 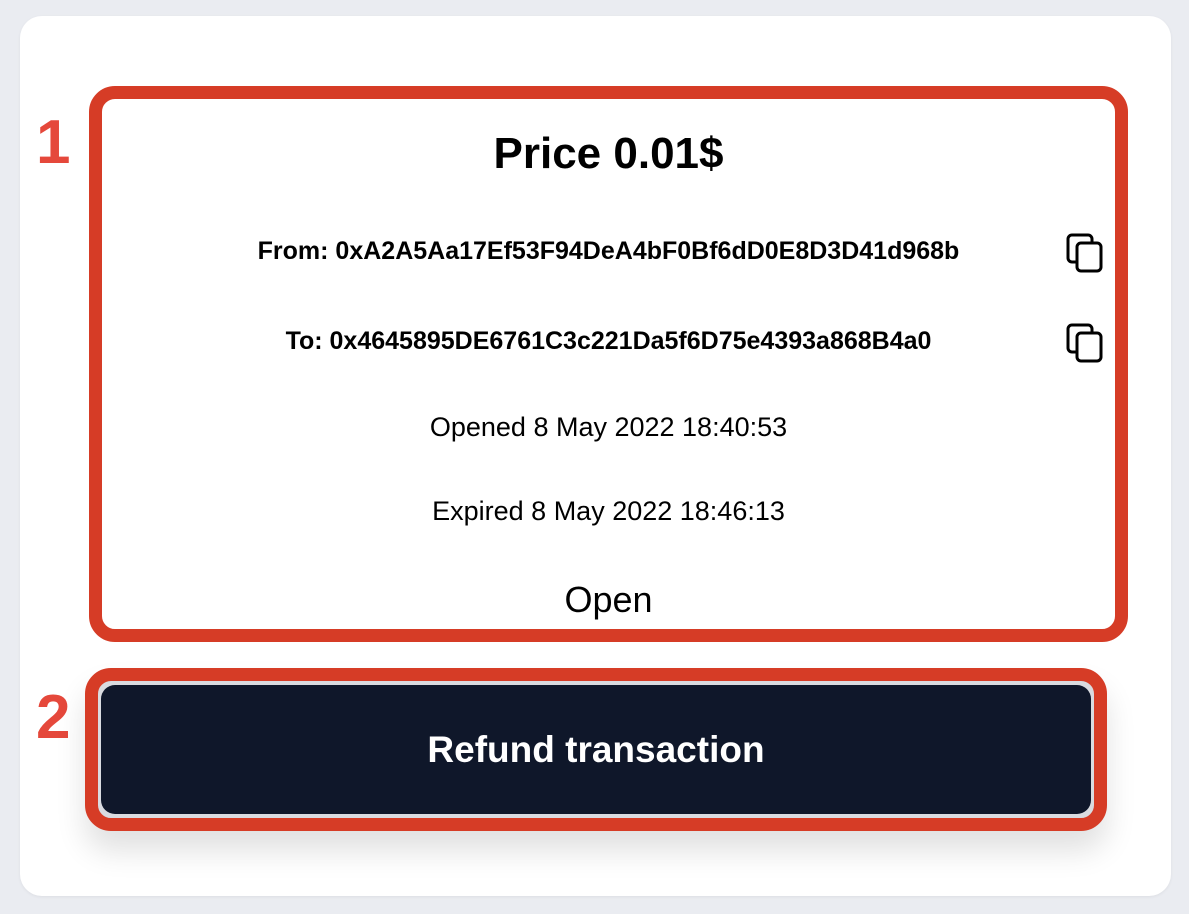 What do you see at coordinates (608, 153) in the screenshot?
I see `price-heading: Price 0.01$` at bounding box center [608, 153].